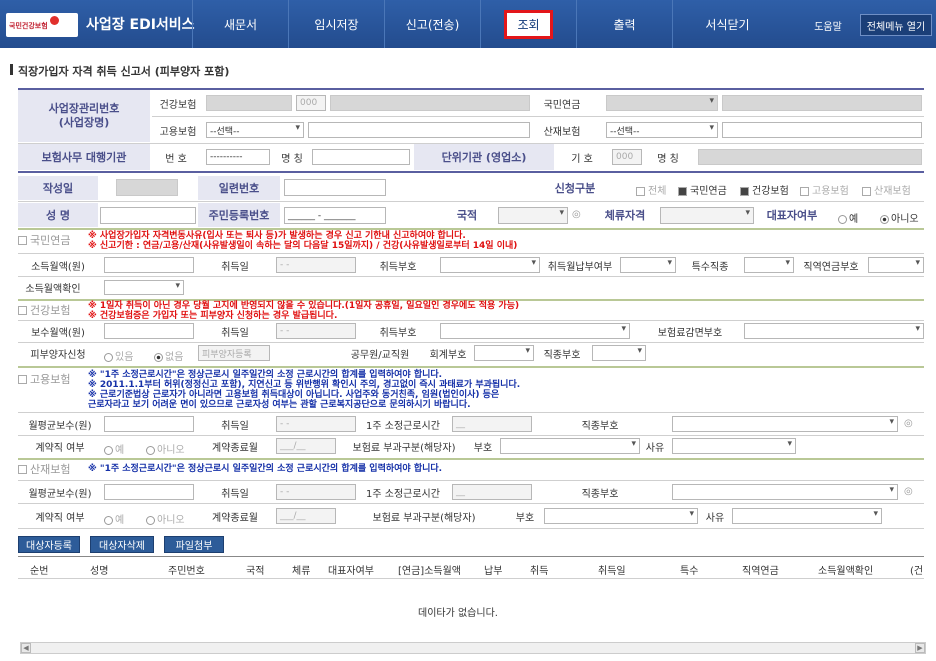 The width and height of the screenshot is (936, 661). Describe the element at coordinates (828, 25) in the screenshot. I see `help-button: 도움말` at that location.